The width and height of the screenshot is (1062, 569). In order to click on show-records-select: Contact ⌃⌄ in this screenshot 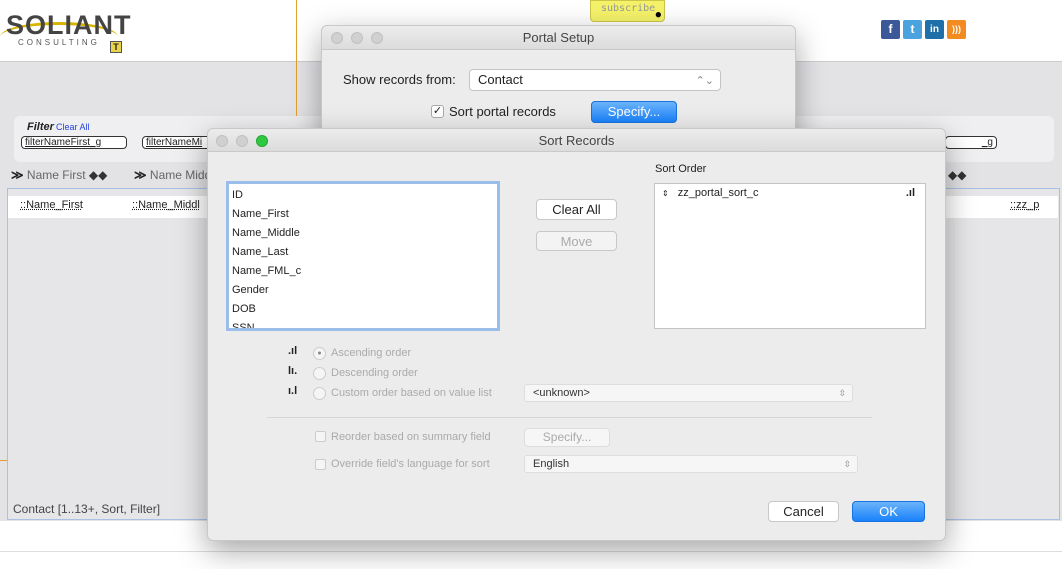, I will do `click(595, 80)`.